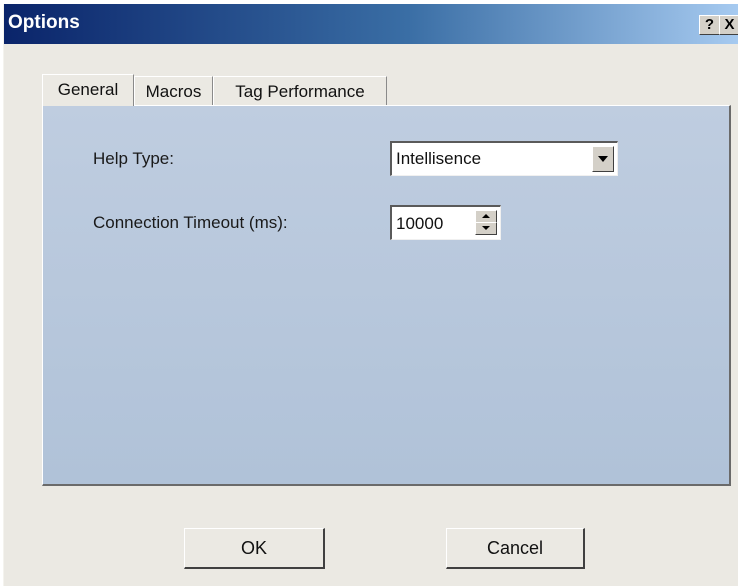 The width and height of the screenshot is (738, 586). What do you see at coordinates (709, 25) in the screenshot?
I see `help-icon: ?` at bounding box center [709, 25].